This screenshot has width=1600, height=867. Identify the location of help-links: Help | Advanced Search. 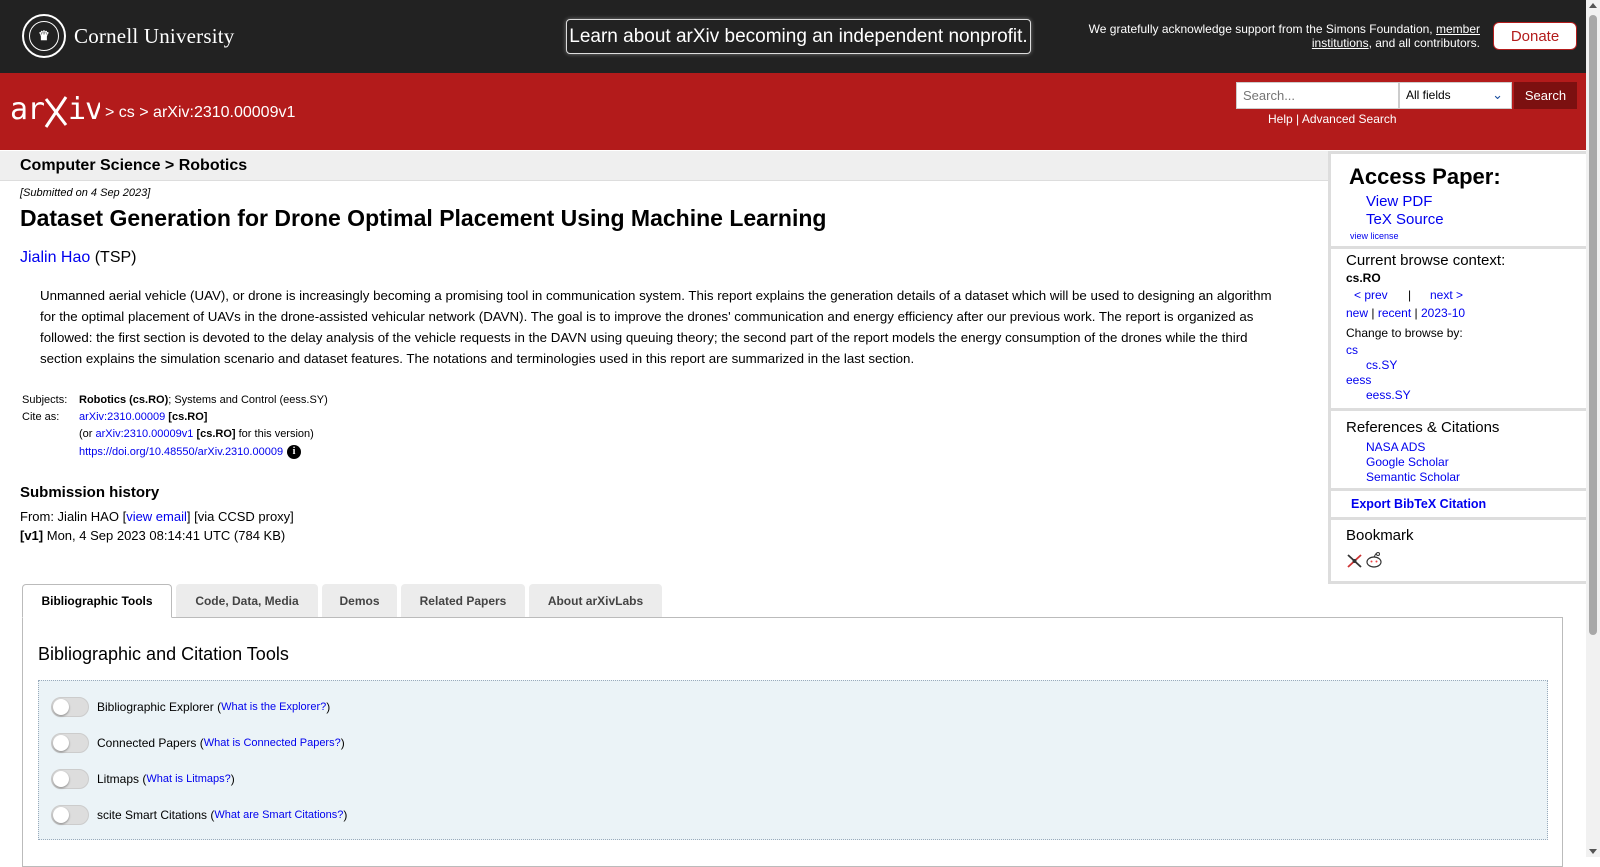
(1332, 119).